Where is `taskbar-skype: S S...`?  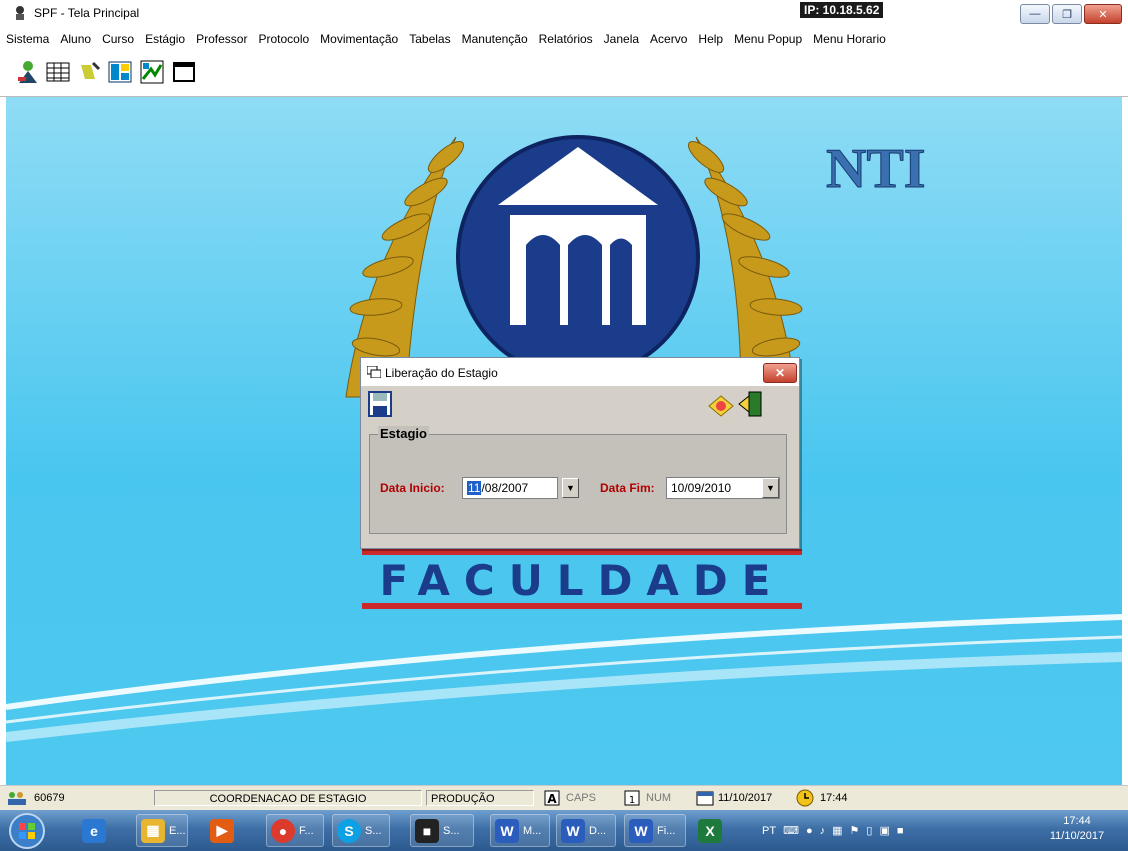
taskbar-skype: S S... is located at coordinates (361, 830).